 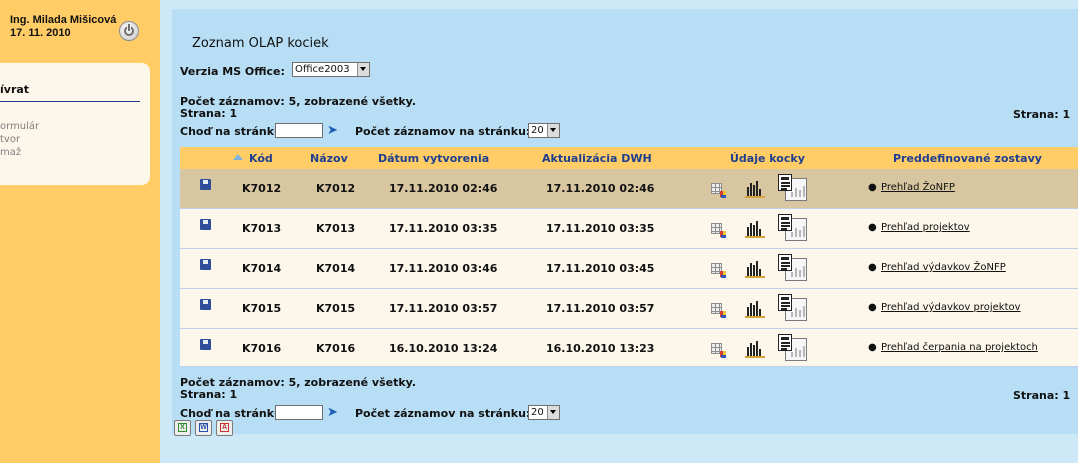 I want to click on goto-input-bottom, so click(x=299, y=412).